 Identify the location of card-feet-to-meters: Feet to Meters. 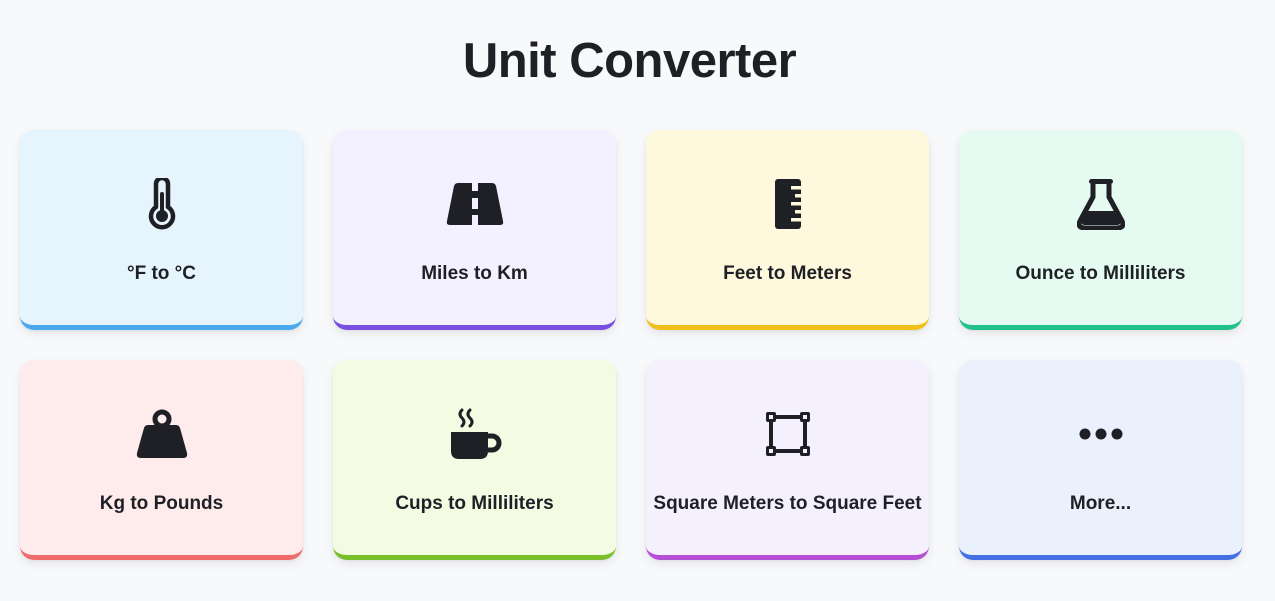
(787, 230).